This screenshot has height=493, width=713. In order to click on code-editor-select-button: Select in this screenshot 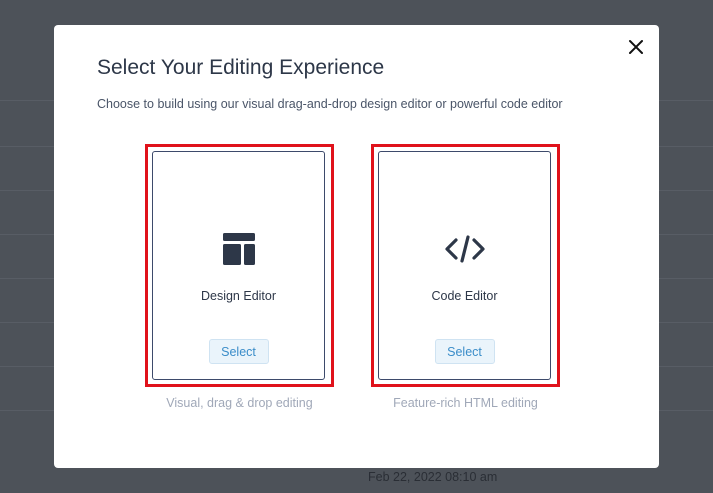, I will do `click(464, 351)`.